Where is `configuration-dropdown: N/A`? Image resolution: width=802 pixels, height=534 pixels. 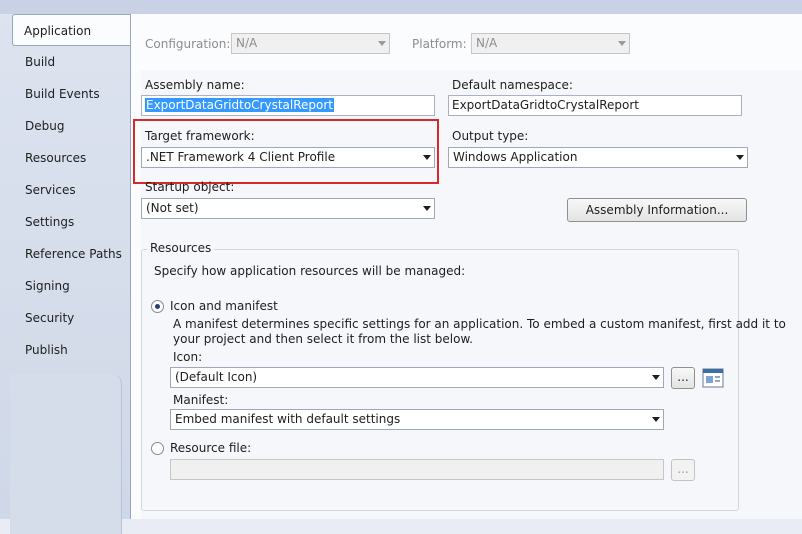 configuration-dropdown: N/A is located at coordinates (310, 43).